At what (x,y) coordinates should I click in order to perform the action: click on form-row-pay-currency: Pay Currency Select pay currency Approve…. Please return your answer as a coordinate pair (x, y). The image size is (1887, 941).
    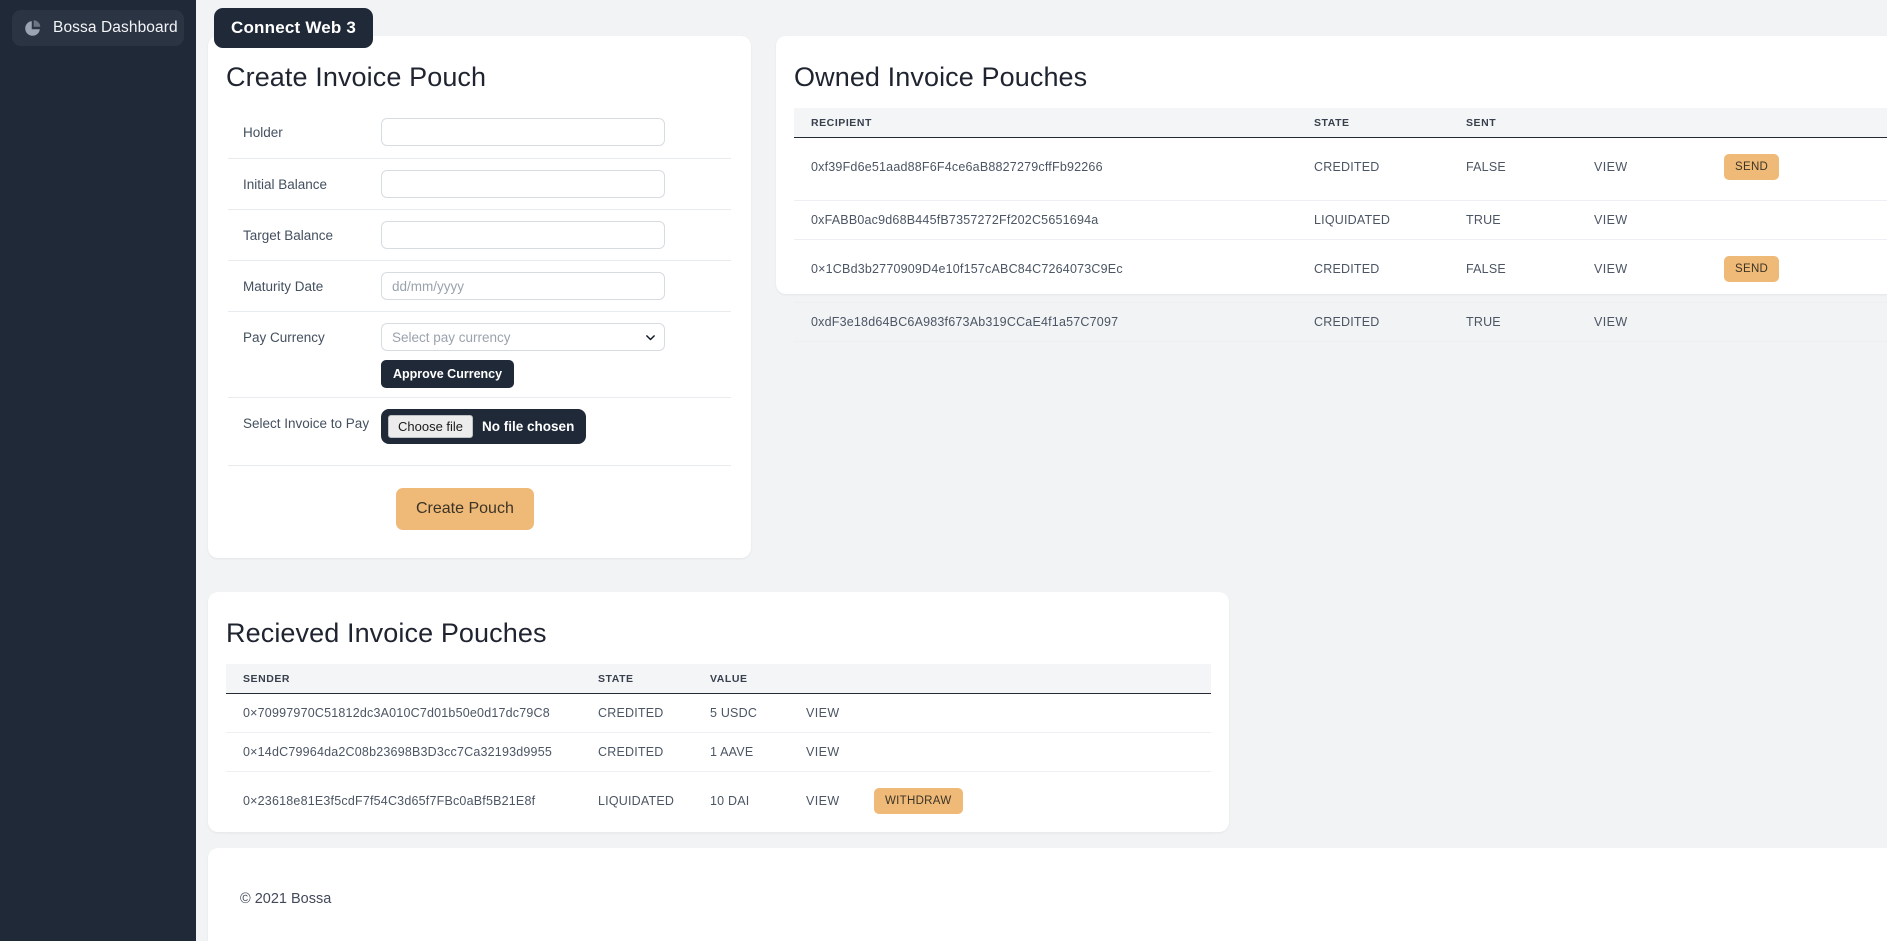
    Looking at the image, I should click on (479, 354).